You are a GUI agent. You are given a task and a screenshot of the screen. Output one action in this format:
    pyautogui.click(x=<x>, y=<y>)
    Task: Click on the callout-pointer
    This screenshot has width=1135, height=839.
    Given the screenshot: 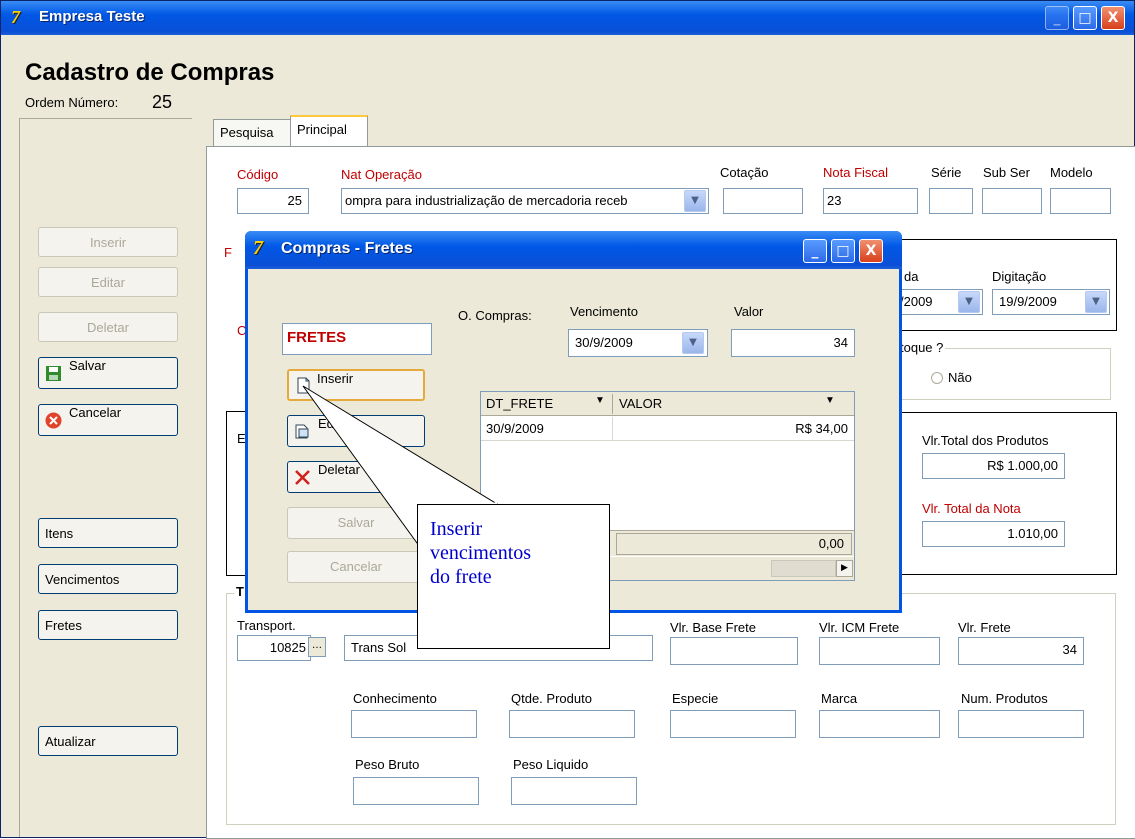 What is the action you would take?
    pyautogui.click(x=400, y=464)
    